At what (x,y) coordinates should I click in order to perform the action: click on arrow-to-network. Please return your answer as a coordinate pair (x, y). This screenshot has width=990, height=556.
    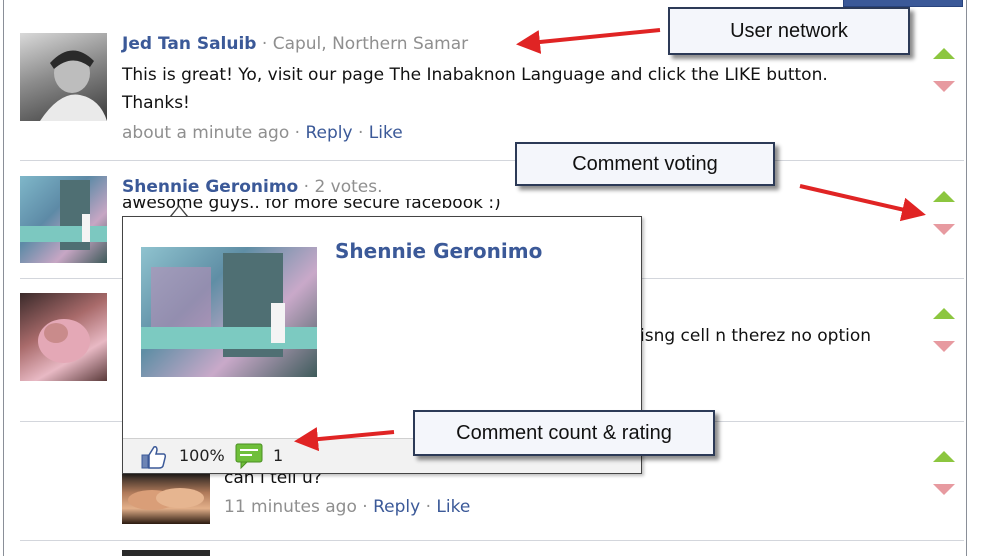
    Looking at the image, I should click on (588, 41).